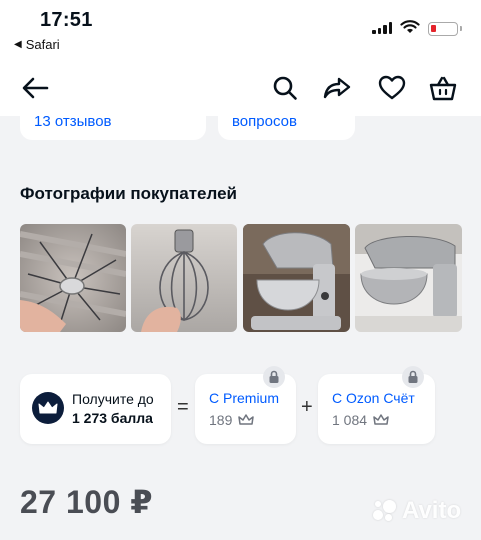  What do you see at coordinates (221, 420) in the screenshot?
I see `premium-points-value: 189` at bounding box center [221, 420].